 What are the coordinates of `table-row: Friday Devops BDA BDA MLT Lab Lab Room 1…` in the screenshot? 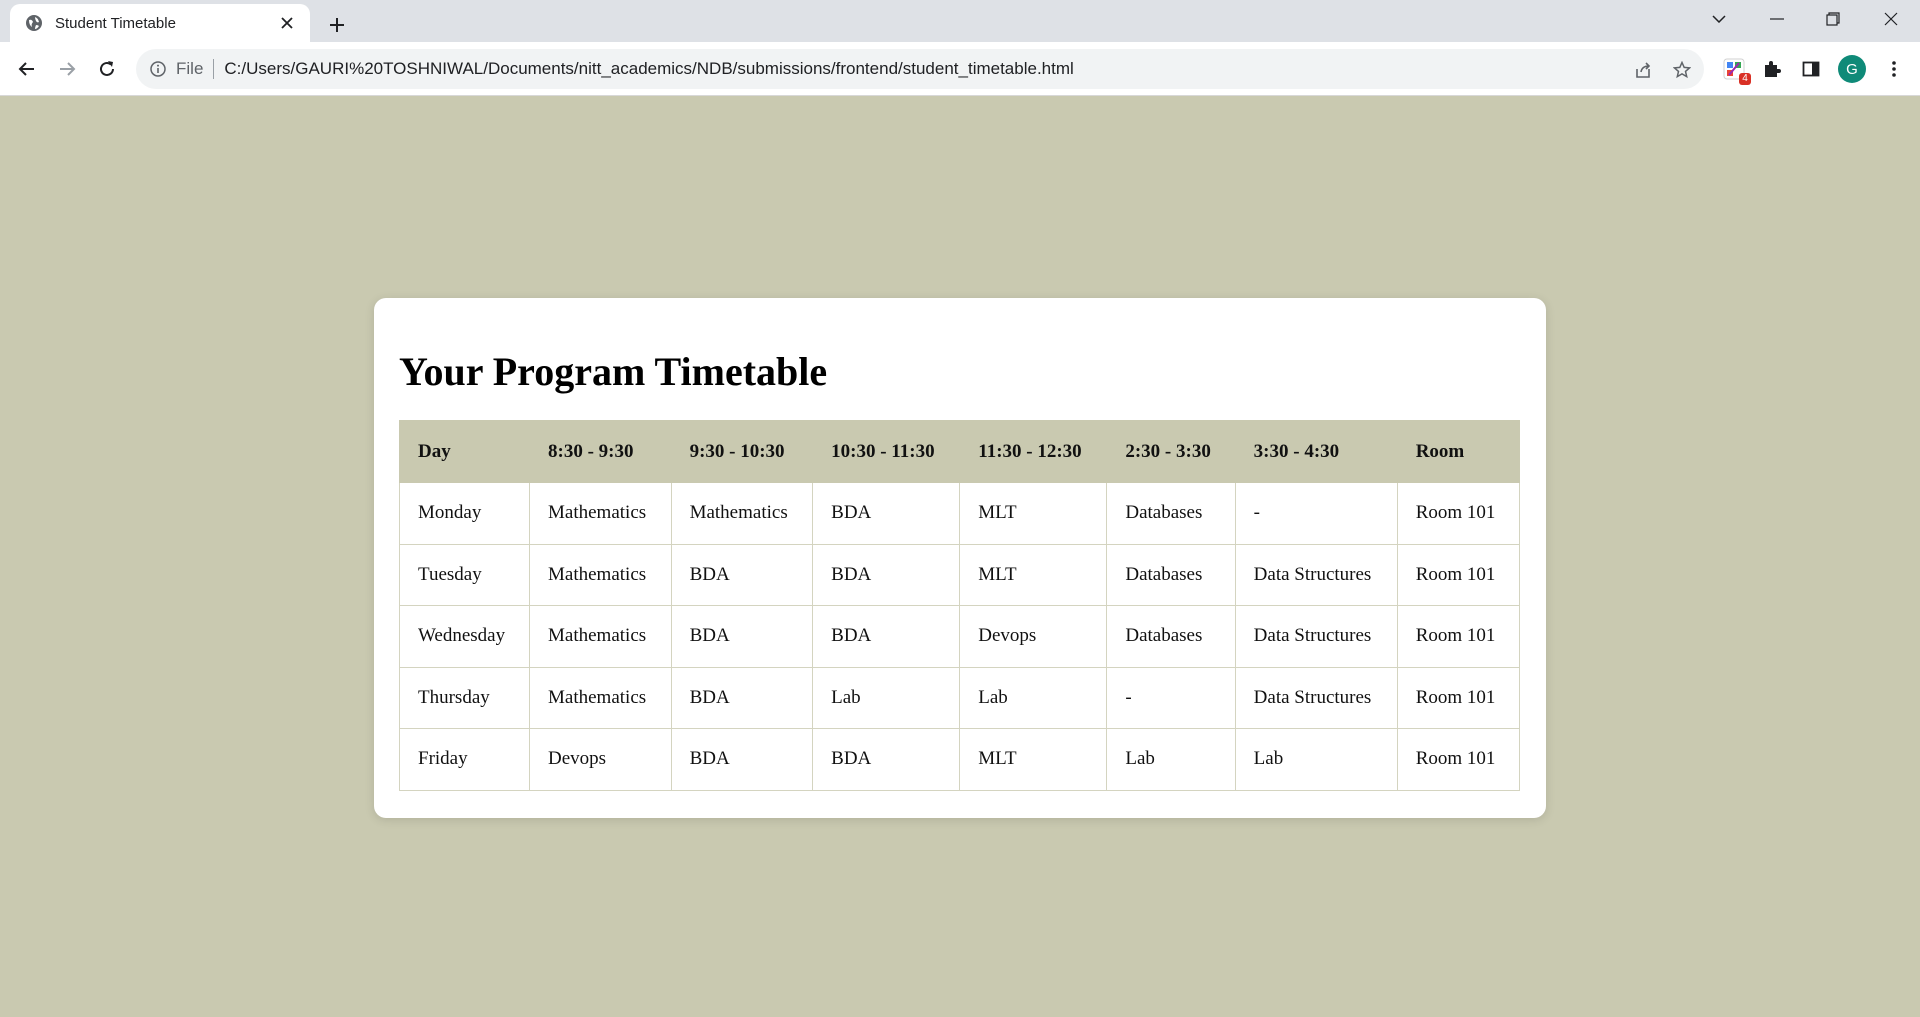 It's located at (959, 759).